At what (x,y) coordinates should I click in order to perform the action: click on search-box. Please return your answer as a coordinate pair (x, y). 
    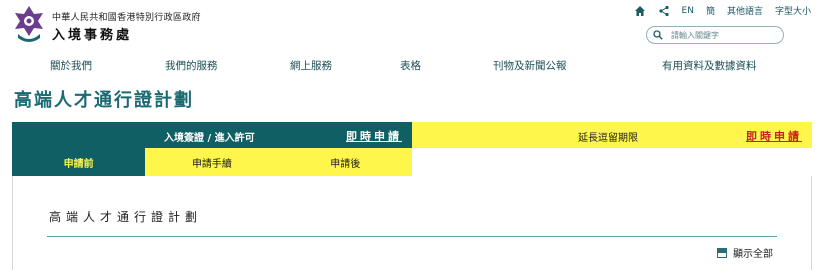
    Looking at the image, I should click on (715, 35).